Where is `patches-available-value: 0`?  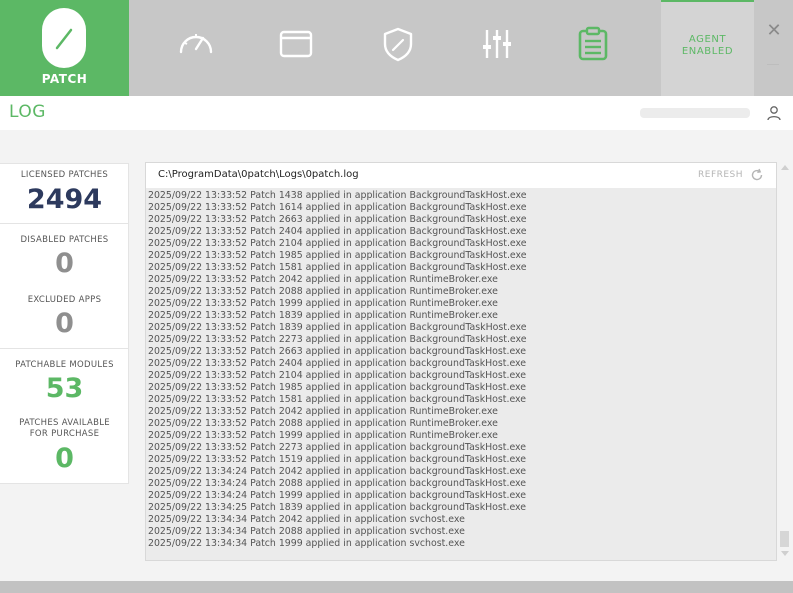 patches-available-value: 0 is located at coordinates (64, 458).